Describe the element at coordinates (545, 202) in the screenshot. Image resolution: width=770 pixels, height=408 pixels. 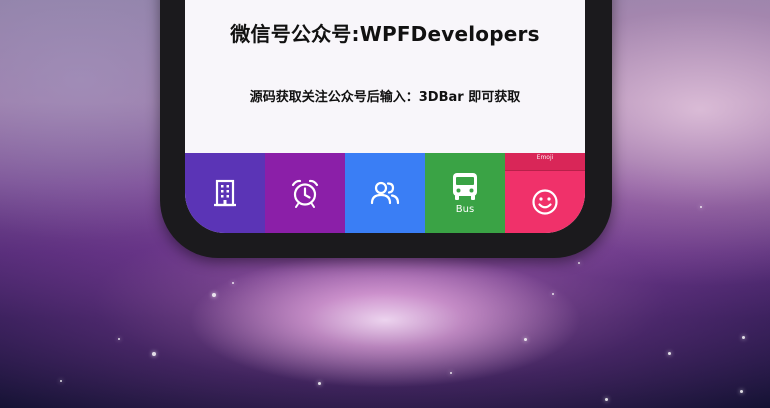
I see `smiley-icon` at that location.